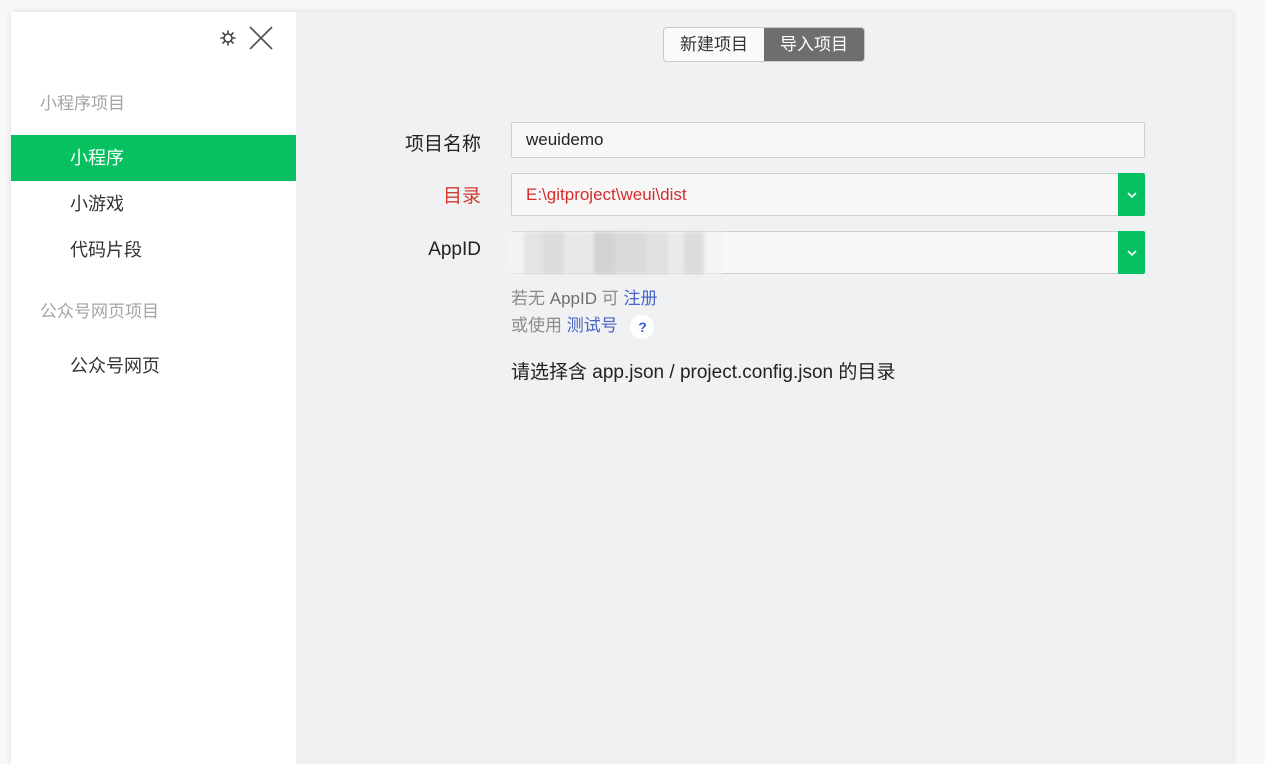 The image size is (1265, 764). I want to click on settings-button, so click(228, 38).